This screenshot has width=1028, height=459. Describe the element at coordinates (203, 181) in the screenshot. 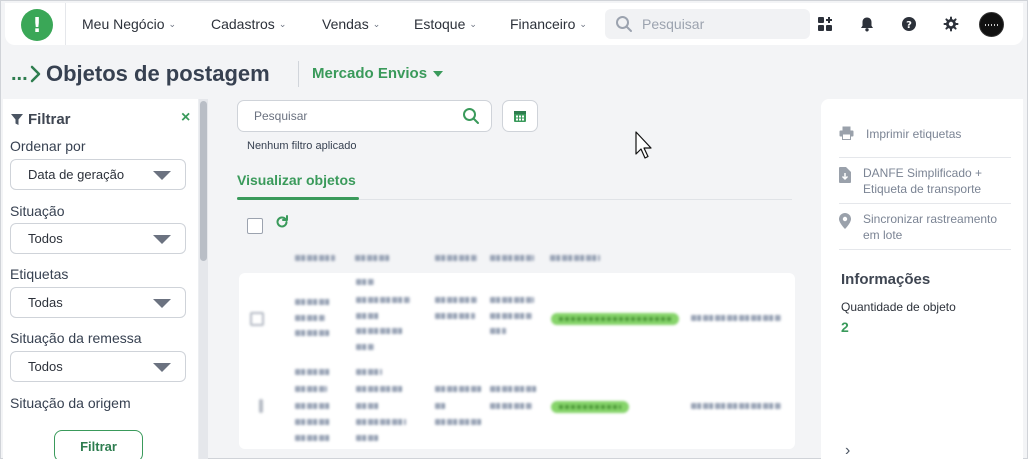

I see `scrollbar-thumb` at that location.